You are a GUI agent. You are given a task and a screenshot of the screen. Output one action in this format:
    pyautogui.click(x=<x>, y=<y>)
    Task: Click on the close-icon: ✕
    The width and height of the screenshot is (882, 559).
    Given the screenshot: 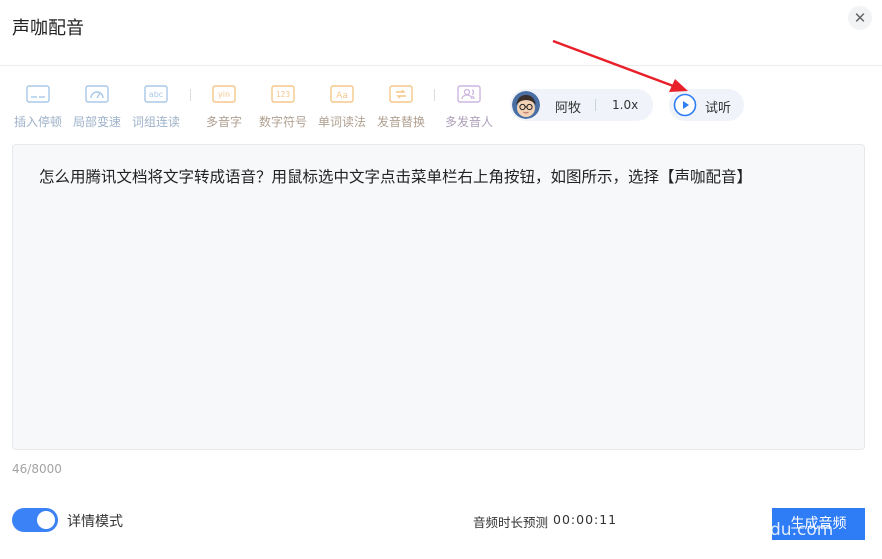 What is the action you would take?
    pyautogui.click(x=860, y=18)
    